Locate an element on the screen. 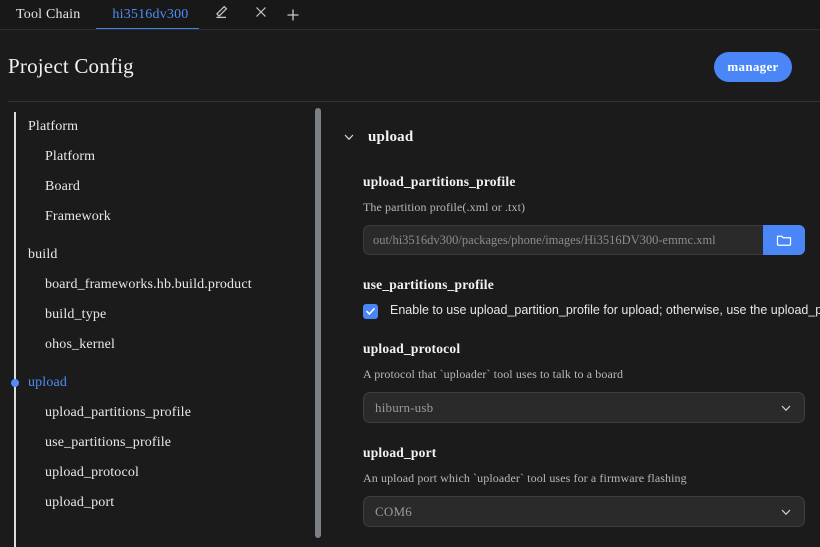 The image size is (820, 547). tab-bar: Tool Chain hi3516dv300 is located at coordinates (410, 15).